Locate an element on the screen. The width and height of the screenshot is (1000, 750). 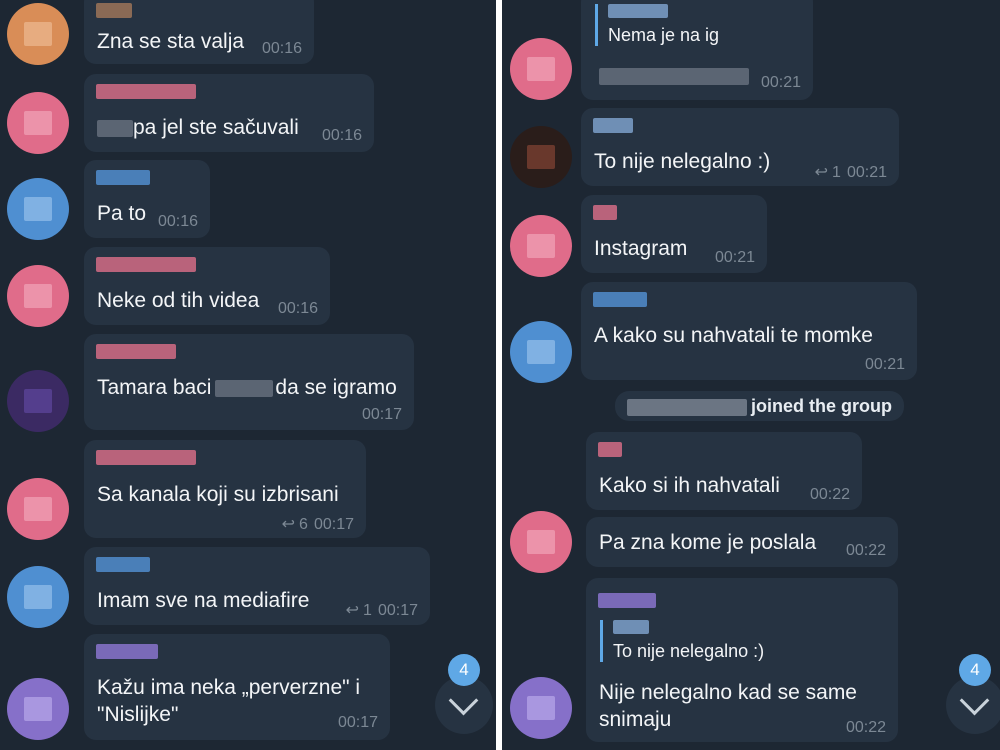
message-bubble: Nema je na ig 00:21 is located at coordinates (697, 50).